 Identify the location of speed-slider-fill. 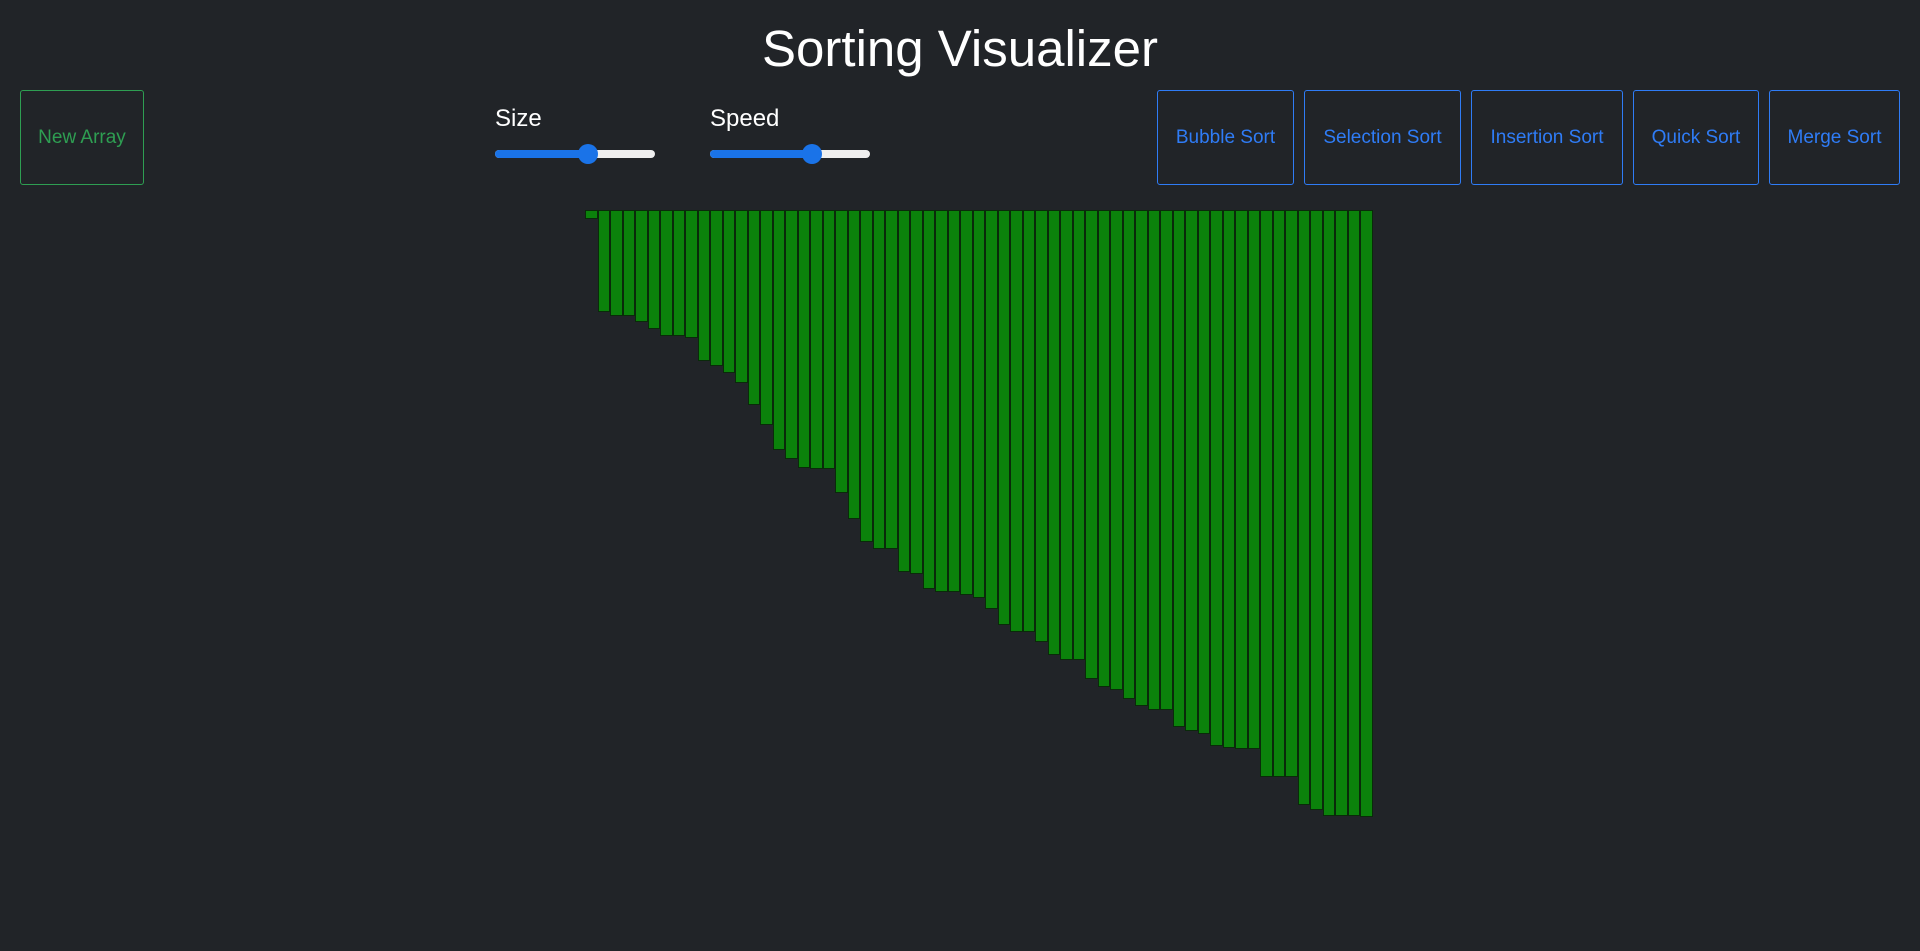
(761, 154).